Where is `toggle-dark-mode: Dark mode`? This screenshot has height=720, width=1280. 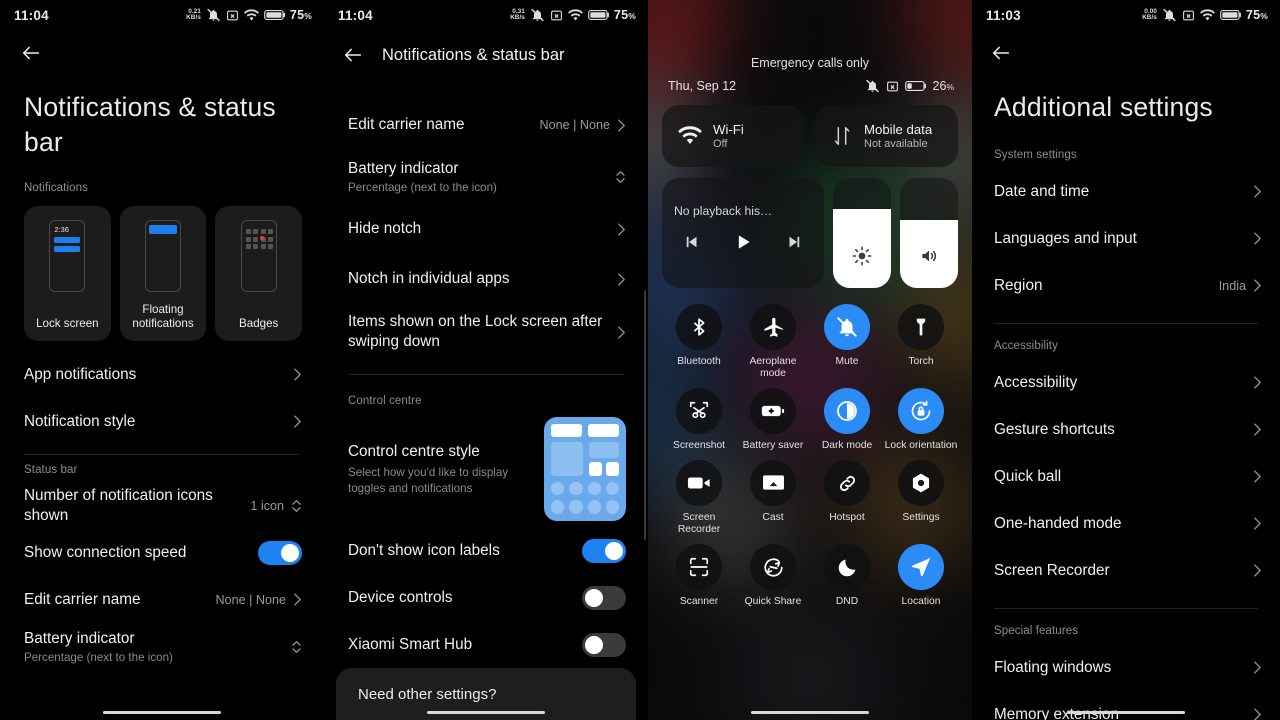
toggle-dark-mode: Dark mode is located at coordinates (847, 420).